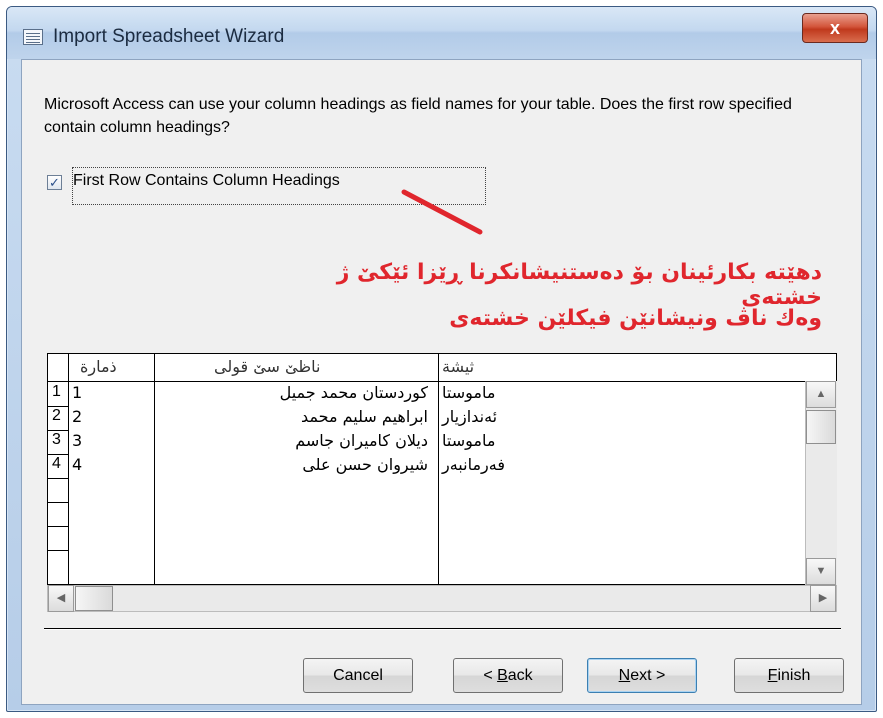 The image size is (883, 718). What do you see at coordinates (361, 440) in the screenshot?
I see `table-cell: دیلان كامیران جاسم` at bounding box center [361, 440].